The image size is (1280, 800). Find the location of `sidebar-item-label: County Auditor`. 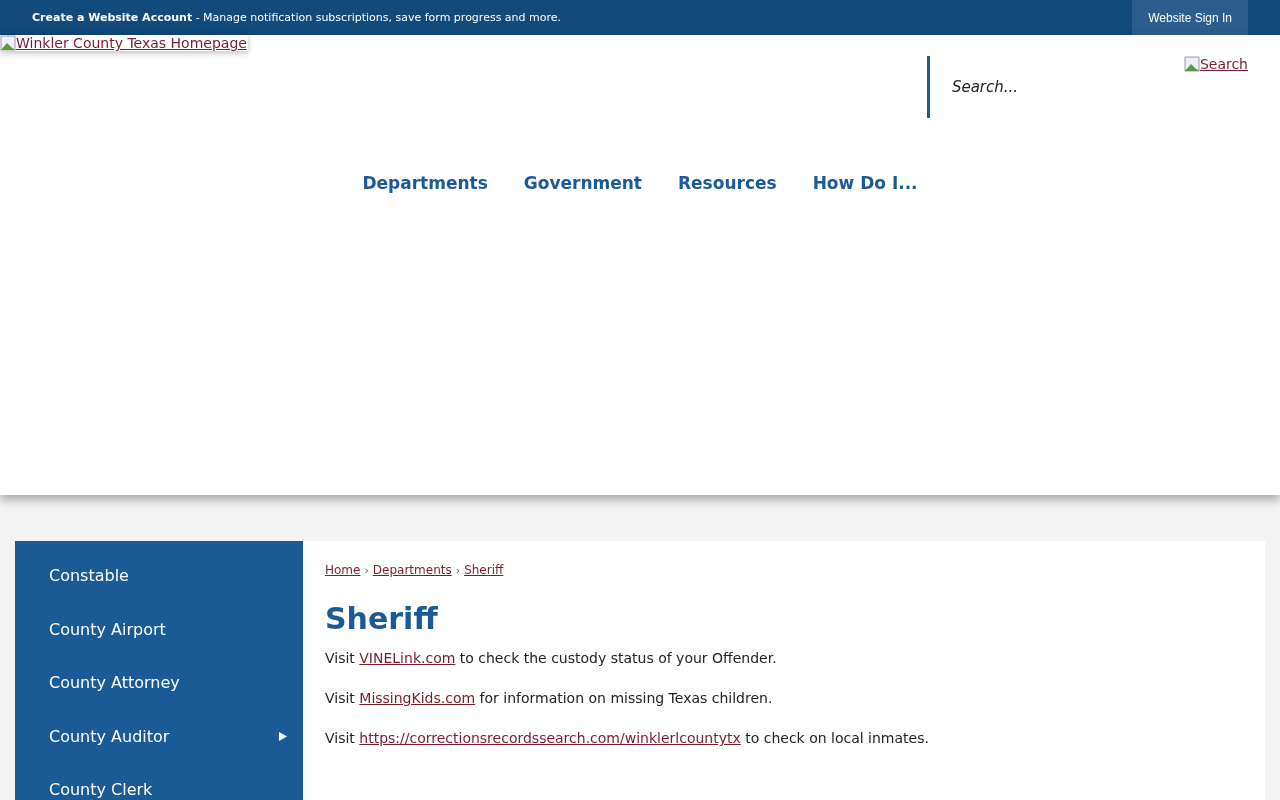

sidebar-item-label: County Auditor is located at coordinates (109, 736).